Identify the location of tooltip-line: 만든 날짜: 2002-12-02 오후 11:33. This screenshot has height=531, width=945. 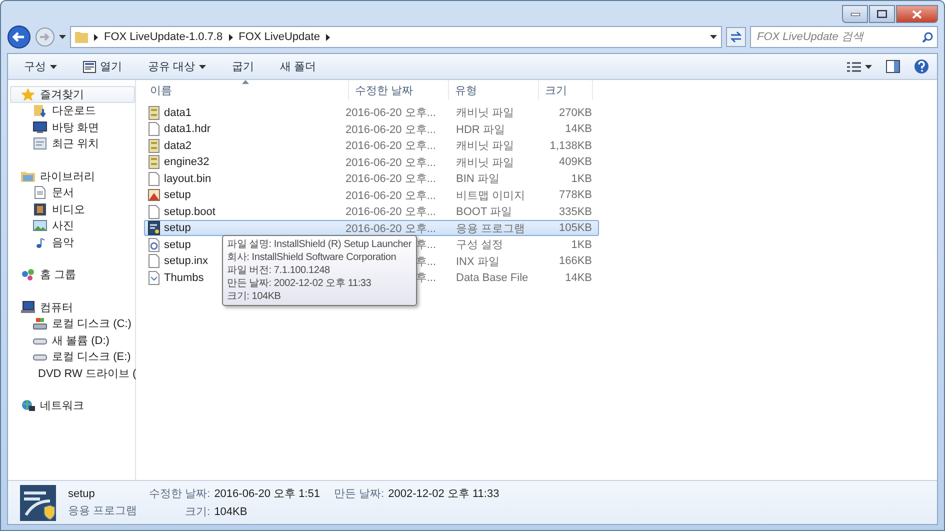
(299, 283).